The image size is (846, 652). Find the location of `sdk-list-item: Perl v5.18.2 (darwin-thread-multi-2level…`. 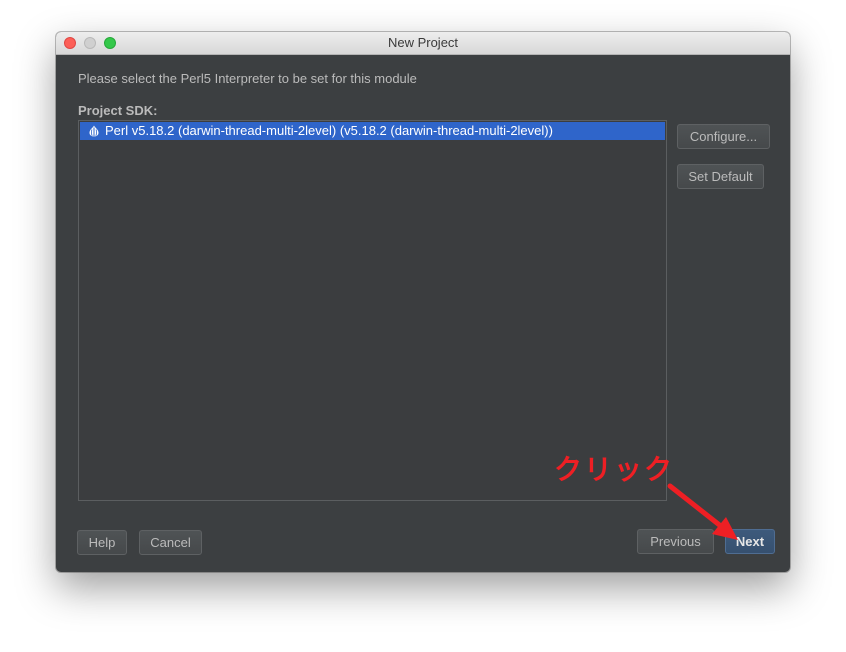

sdk-list-item: Perl v5.18.2 (darwin-thread-multi-2level… is located at coordinates (372, 131).